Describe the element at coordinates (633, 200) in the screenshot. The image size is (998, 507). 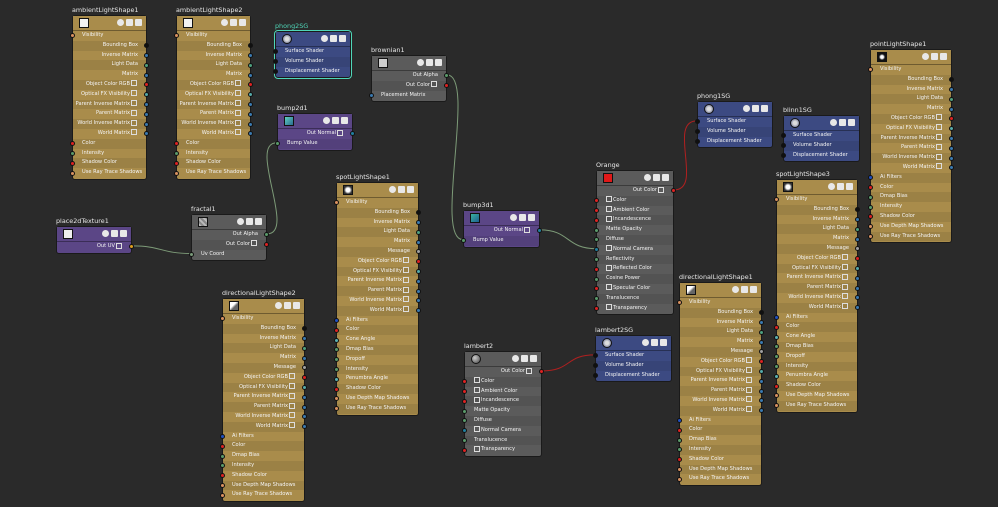
I see `attribute-row: Color` at that location.